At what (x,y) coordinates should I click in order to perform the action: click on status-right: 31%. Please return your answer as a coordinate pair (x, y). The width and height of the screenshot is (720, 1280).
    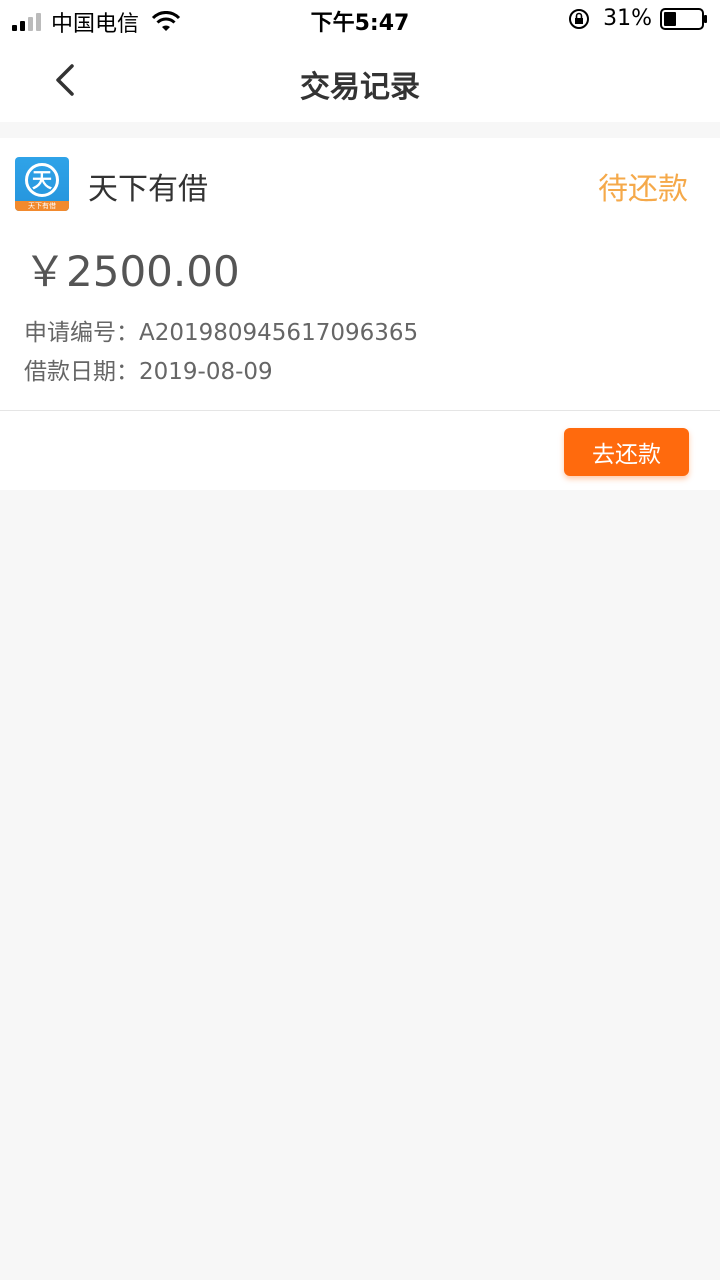
    Looking at the image, I should click on (637, 18).